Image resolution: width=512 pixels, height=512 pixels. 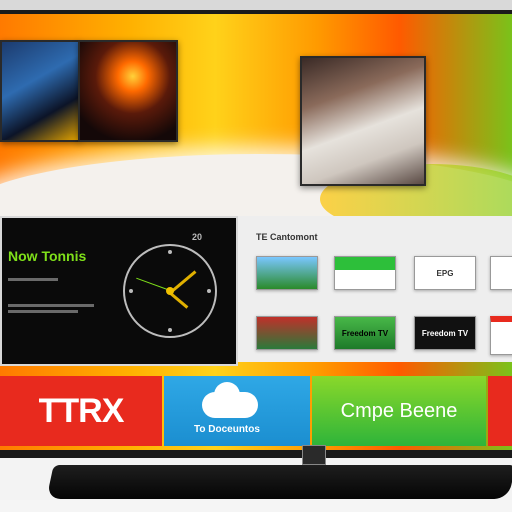 I want to click on app-tile-7: Freedom TV, so click(x=445, y=333).